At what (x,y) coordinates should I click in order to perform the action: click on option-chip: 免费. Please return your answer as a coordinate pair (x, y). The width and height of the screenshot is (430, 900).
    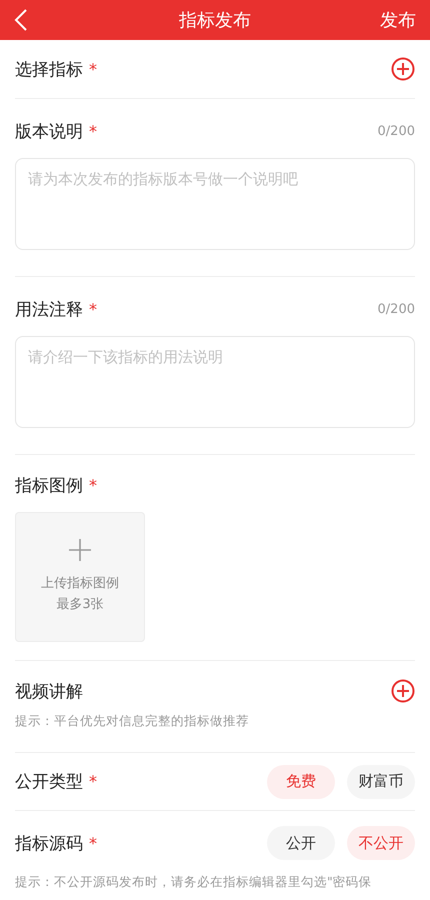
    Looking at the image, I should click on (301, 781).